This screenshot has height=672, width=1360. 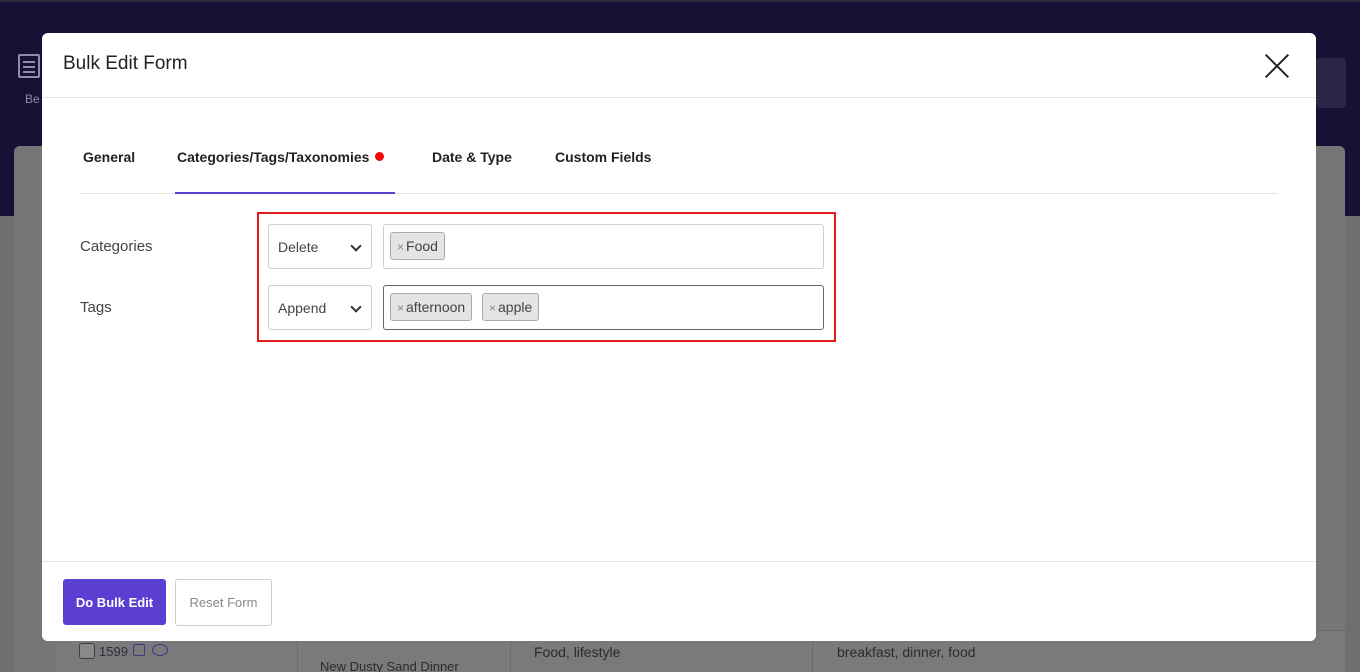 What do you see at coordinates (116, 246) in the screenshot?
I see `categories-label: Categories` at bounding box center [116, 246].